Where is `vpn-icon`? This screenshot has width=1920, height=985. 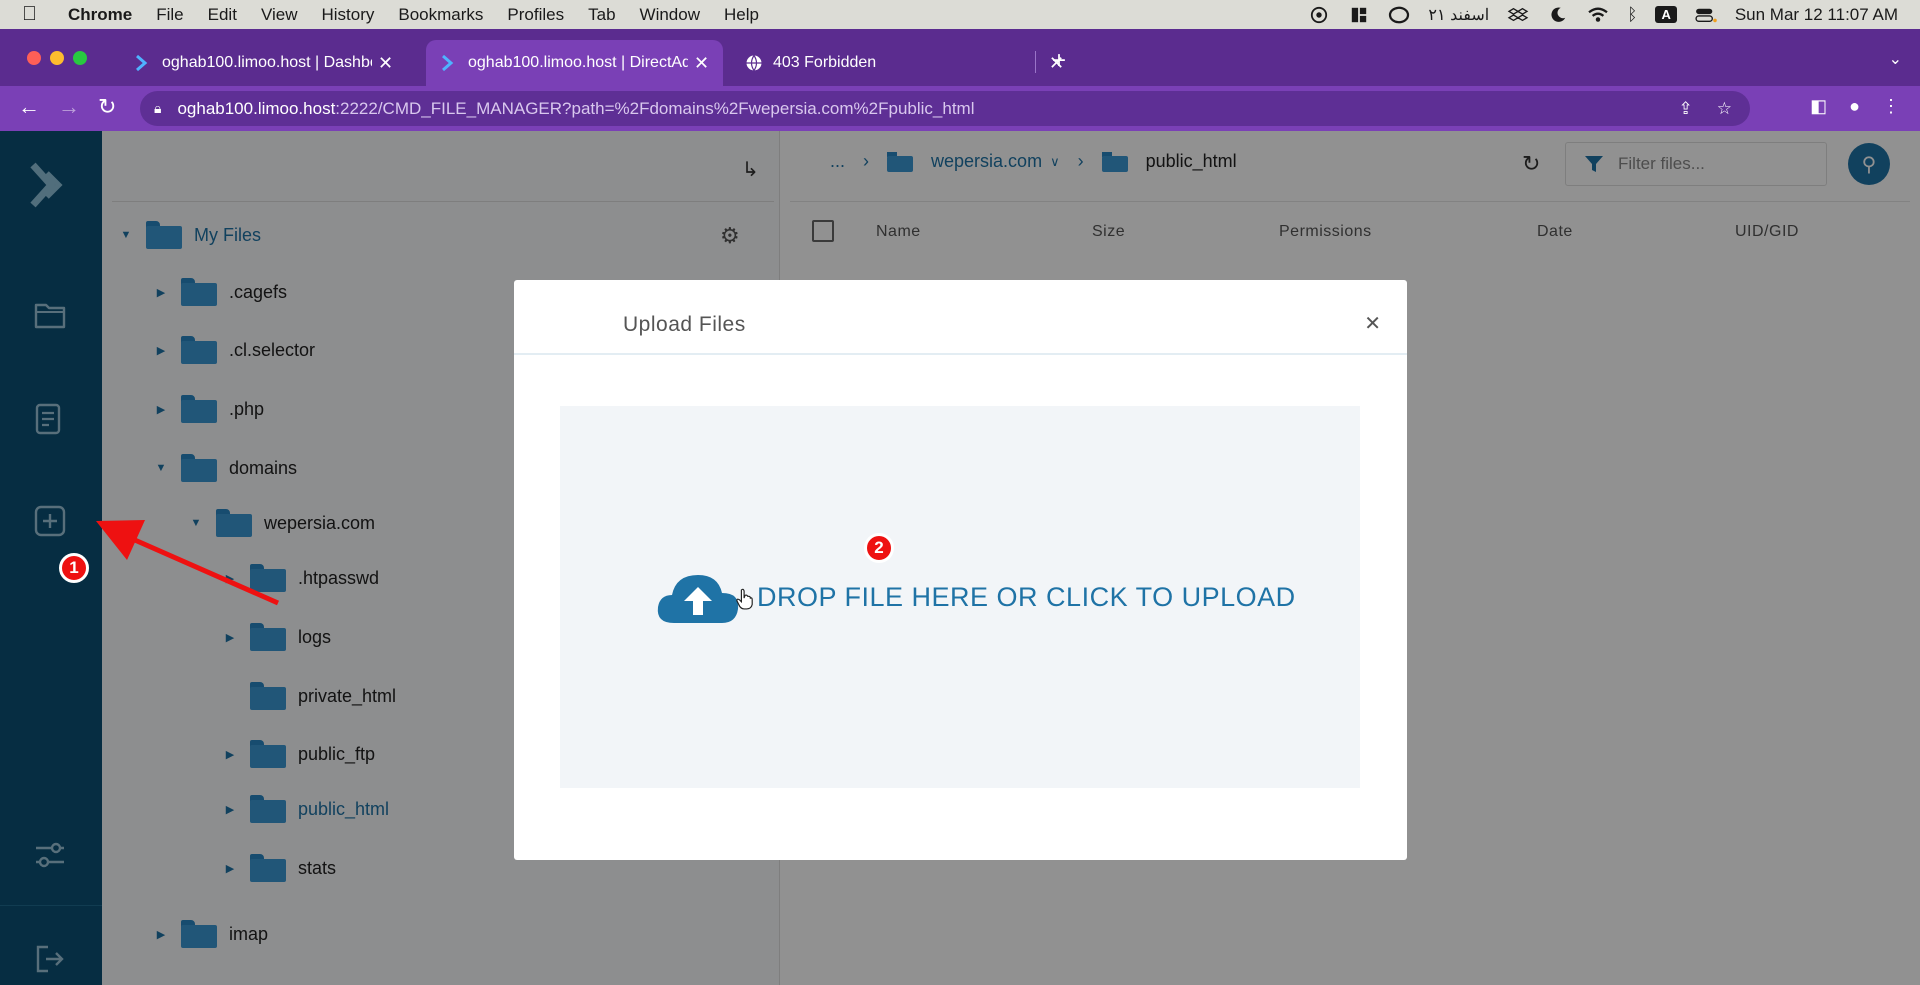 vpn-icon is located at coordinates (1319, 15).